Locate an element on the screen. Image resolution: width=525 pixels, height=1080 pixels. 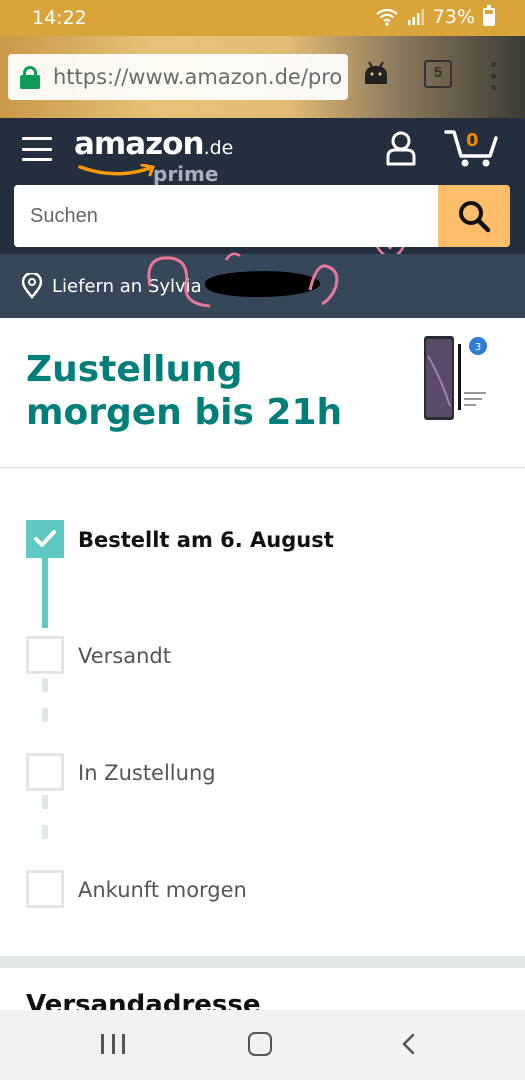
account-icon is located at coordinates (401, 148).